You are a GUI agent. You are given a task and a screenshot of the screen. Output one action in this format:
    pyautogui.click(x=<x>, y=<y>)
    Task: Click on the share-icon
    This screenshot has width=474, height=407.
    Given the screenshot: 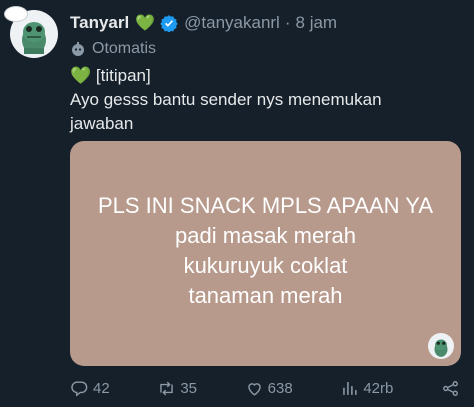 What is the action you would take?
    pyautogui.click(x=450, y=388)
    